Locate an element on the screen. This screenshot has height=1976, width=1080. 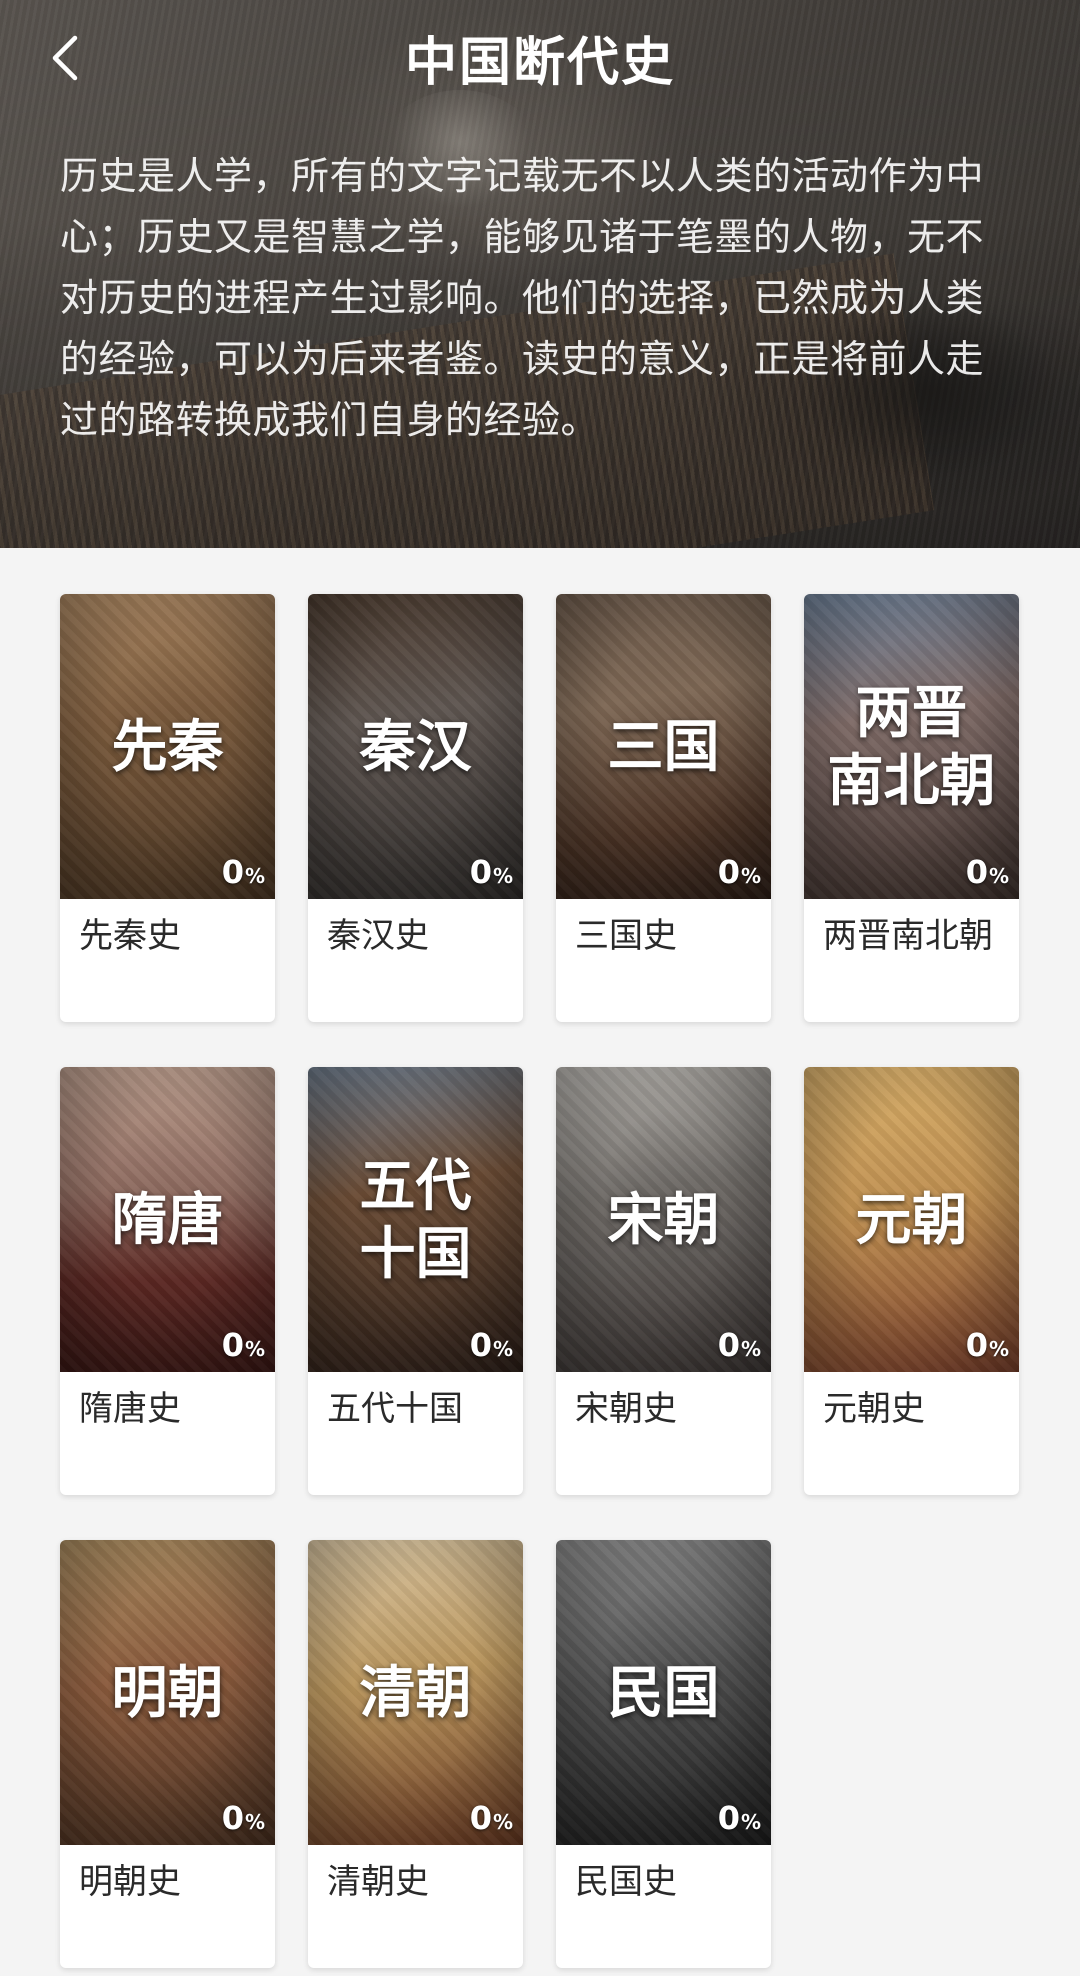
period-card-qing: 清朝 0% 清朝史 is located at coordinates (415, 1754).